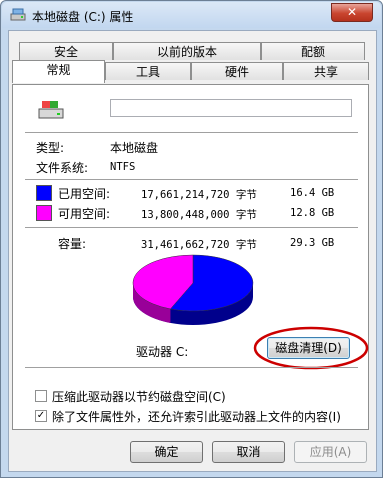 The width and height of the screenshot is (383, 478). I want to click on capacity-size: 29.3 GB, so click(312, 243).